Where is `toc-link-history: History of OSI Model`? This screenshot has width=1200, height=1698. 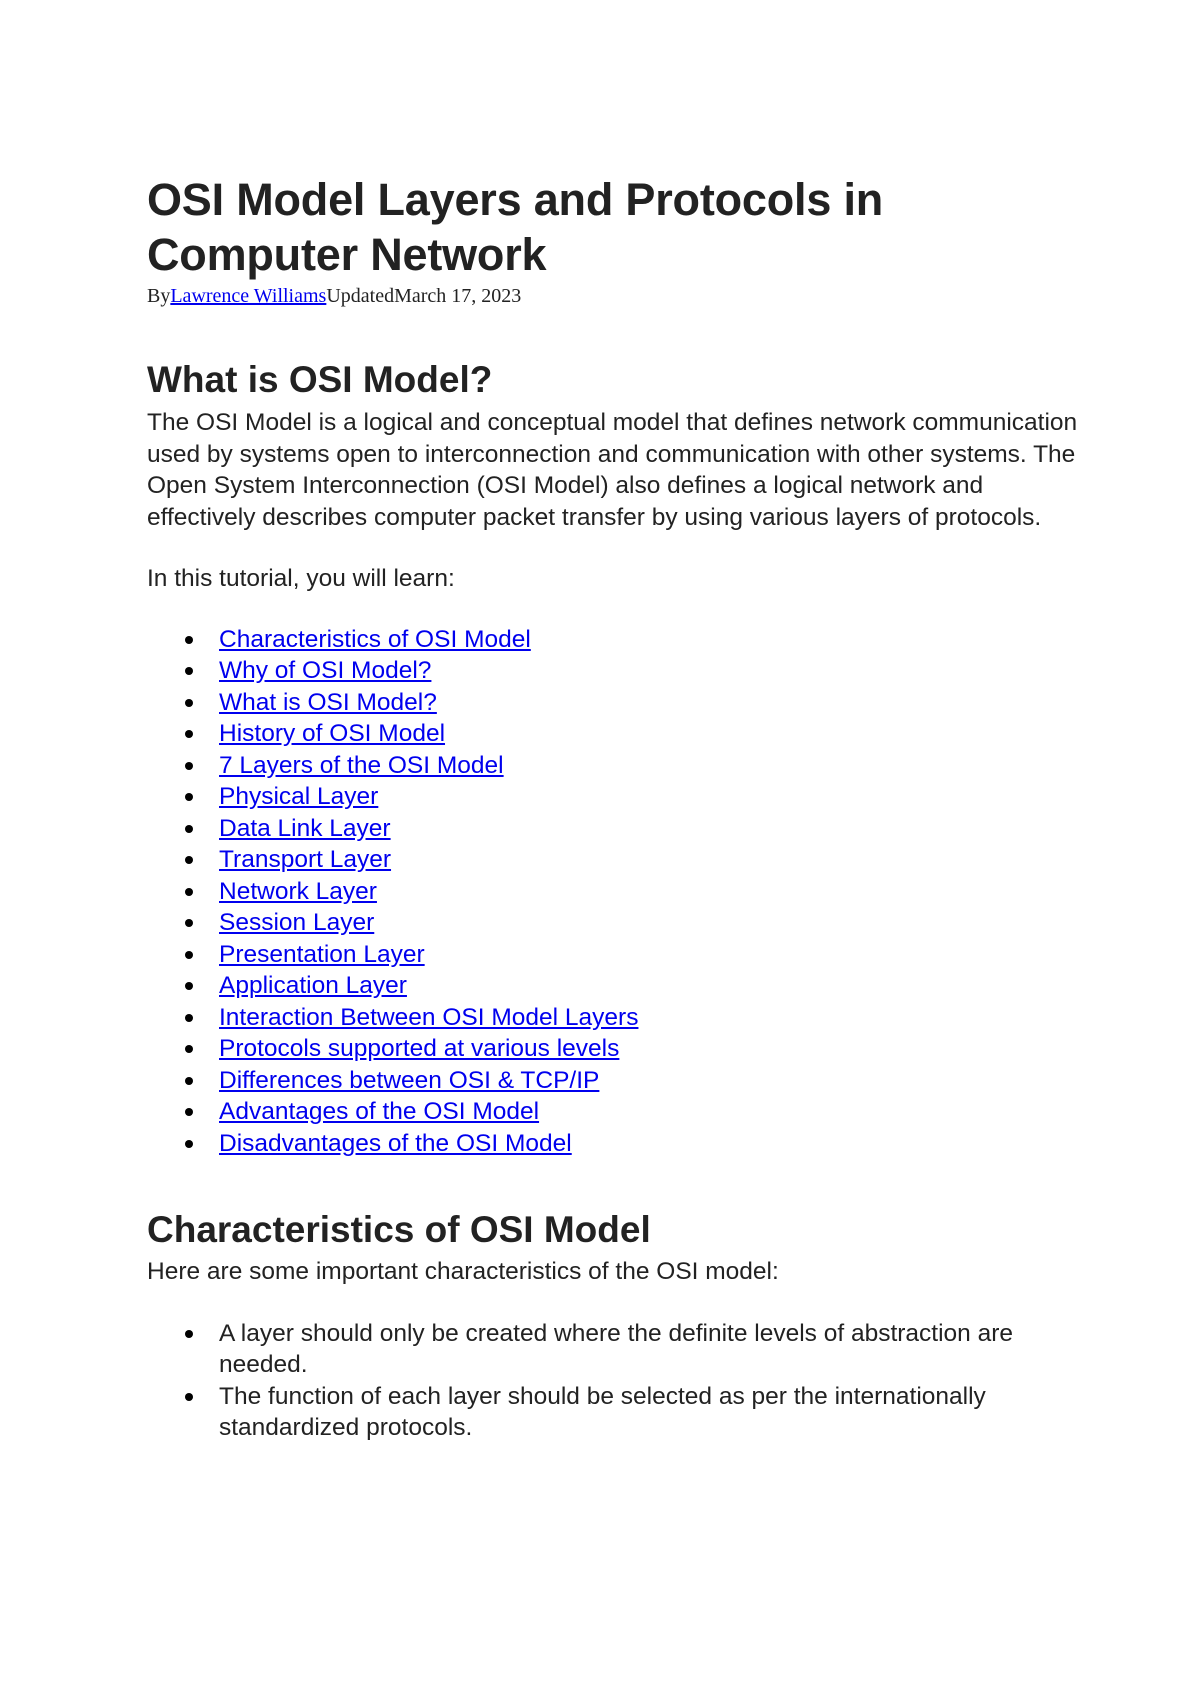 toc-link-history: History of OSI Model is located at coordinates (332, 733).